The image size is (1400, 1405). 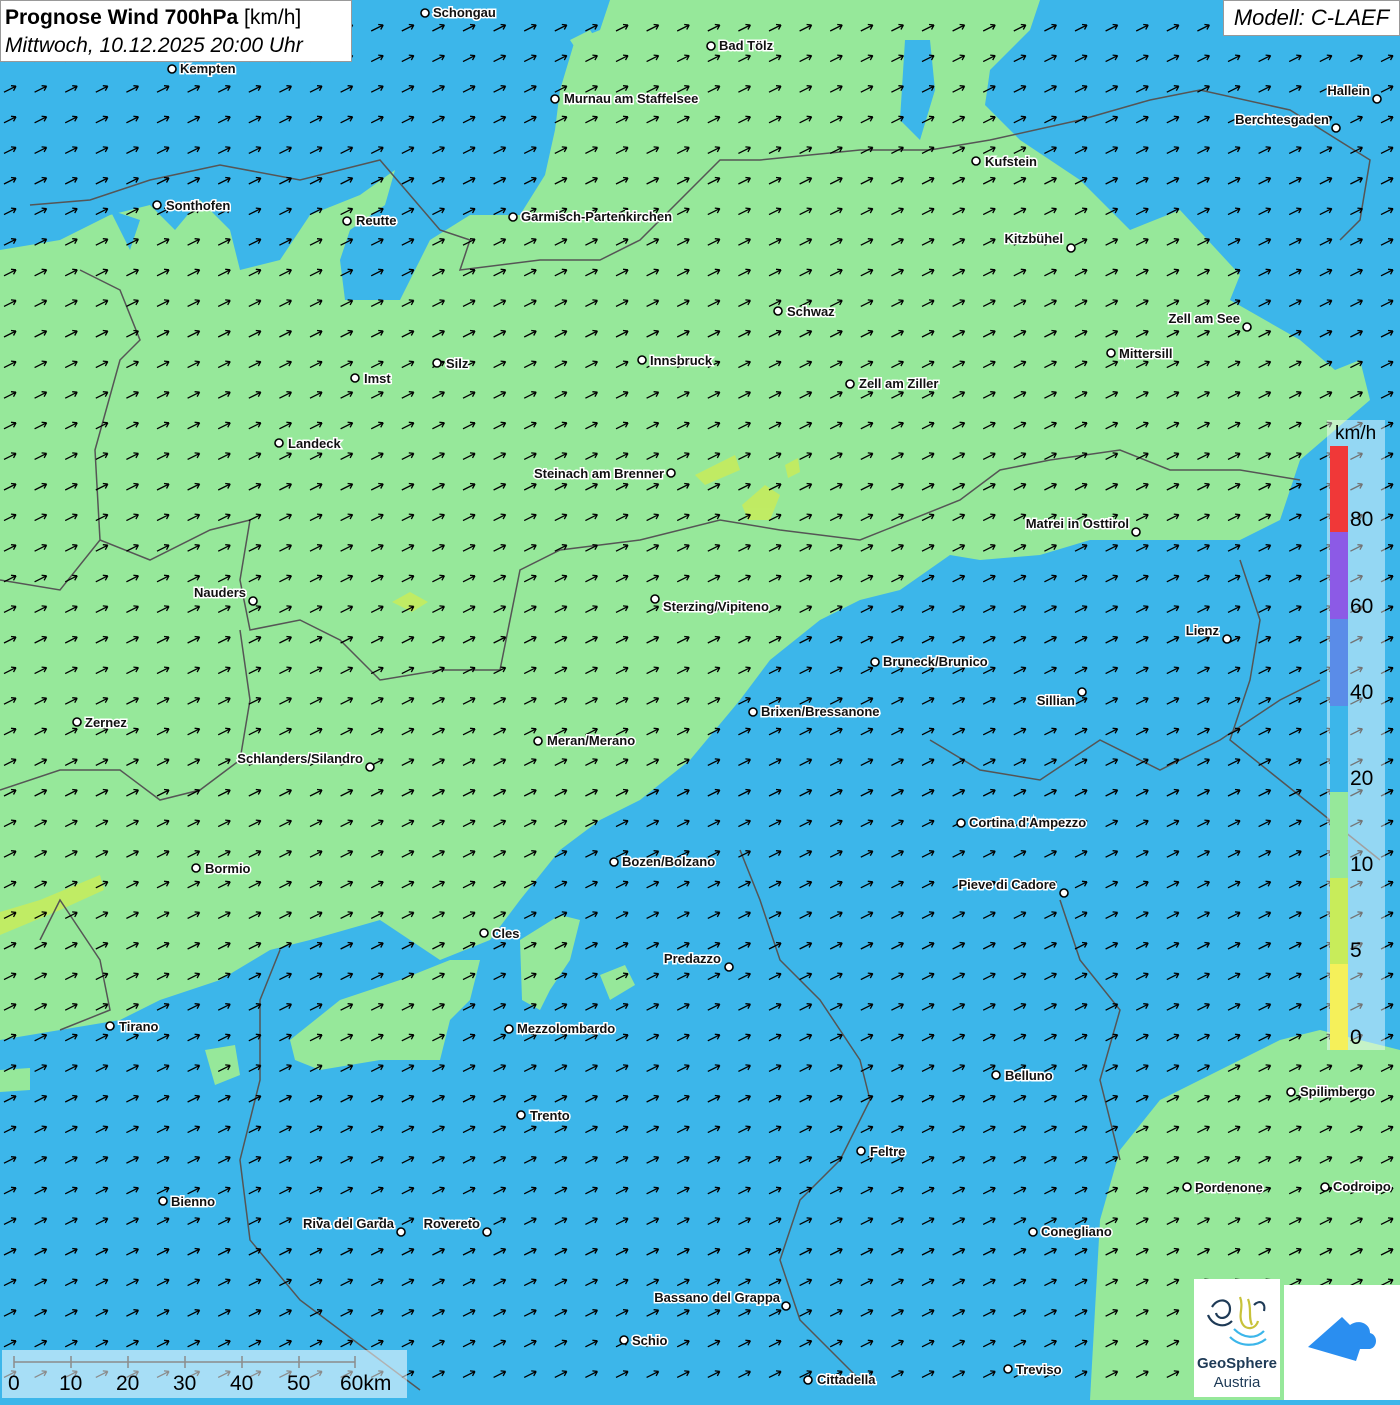 What do you see at coordinates (505, 933) in the screenshot?
I see `city-label: Cles` at bounding box center [505, 933].